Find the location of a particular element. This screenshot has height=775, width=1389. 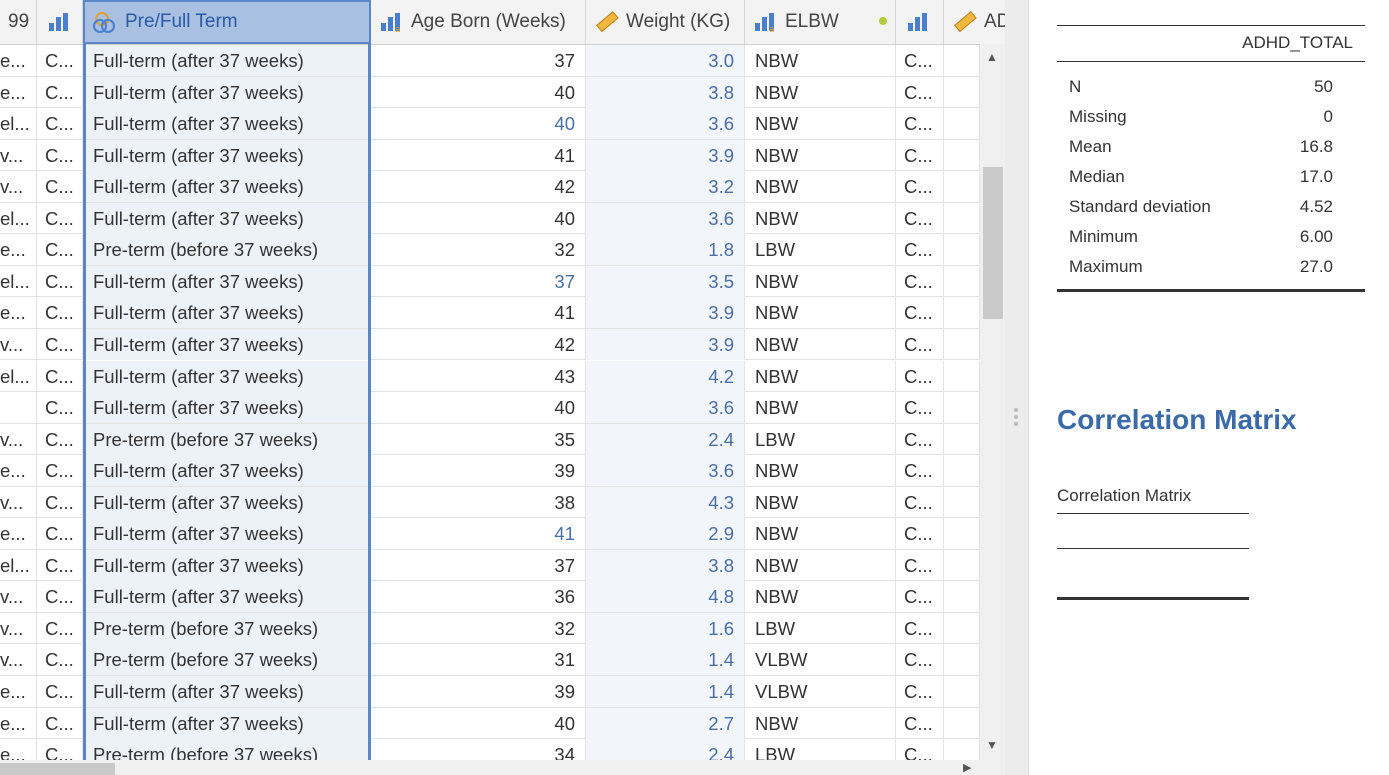

cell-age-born: 43 is located at coordinates (478, 376).